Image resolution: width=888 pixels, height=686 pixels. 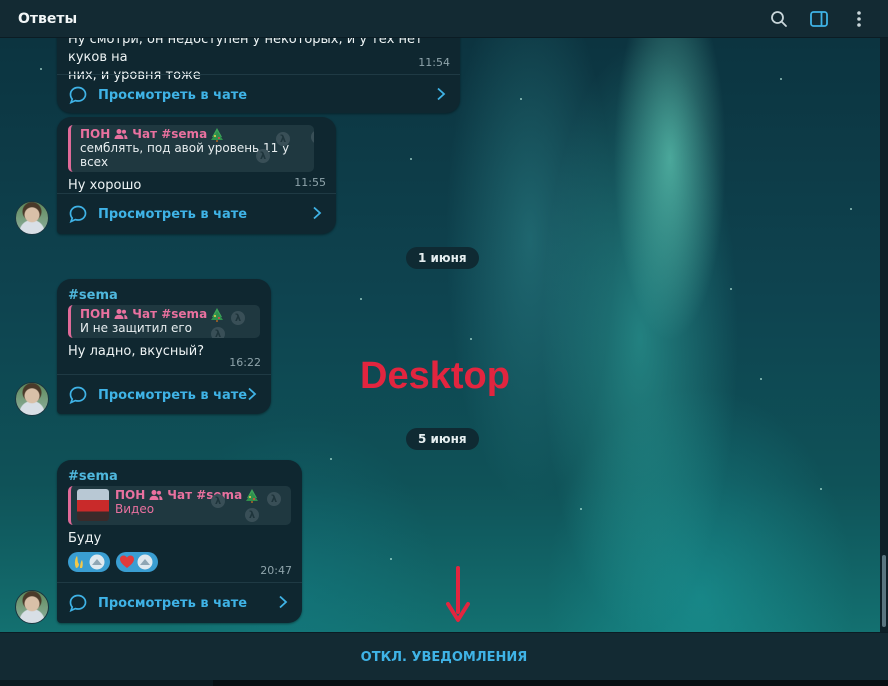 I want to click on reply-quote: λ λ ПОН Чат #sema И не защитил его, so click(x=164, y=321).